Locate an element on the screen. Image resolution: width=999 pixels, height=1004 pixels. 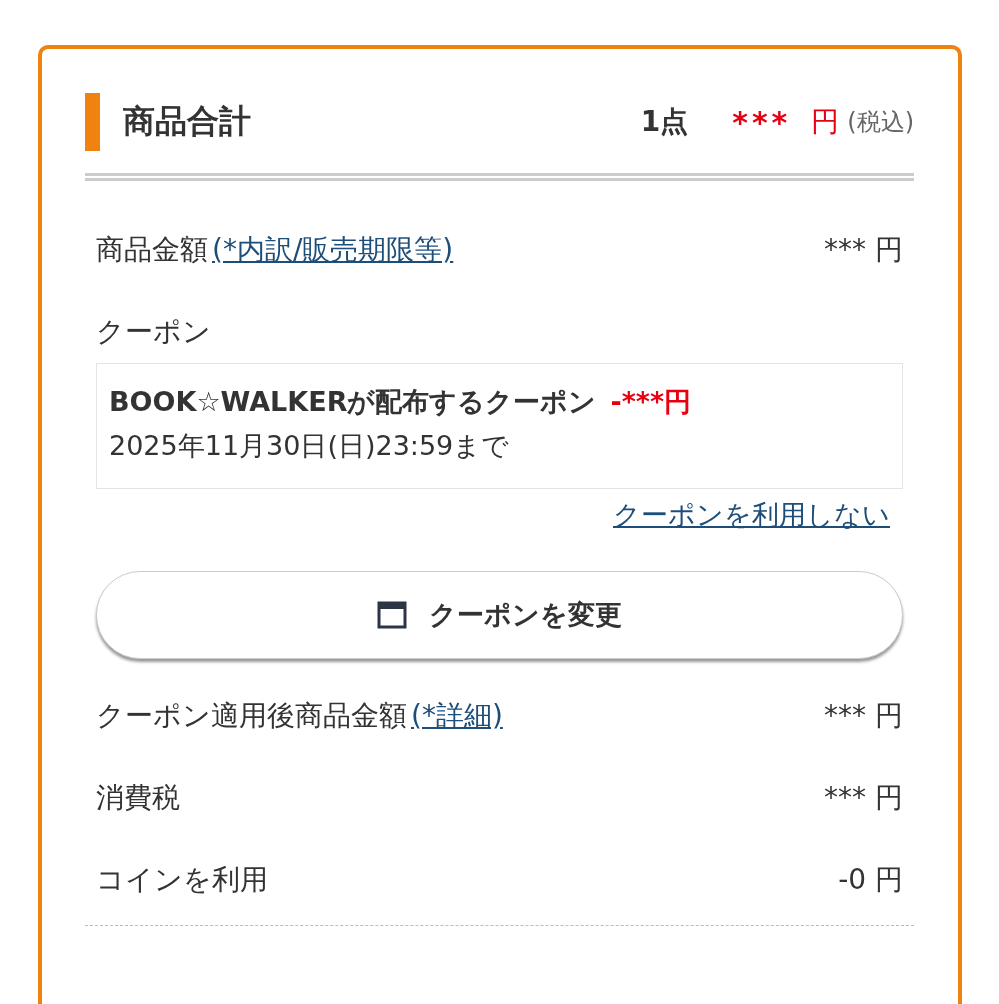
row-label: 商品金額 is located at coordinates (152, 250).